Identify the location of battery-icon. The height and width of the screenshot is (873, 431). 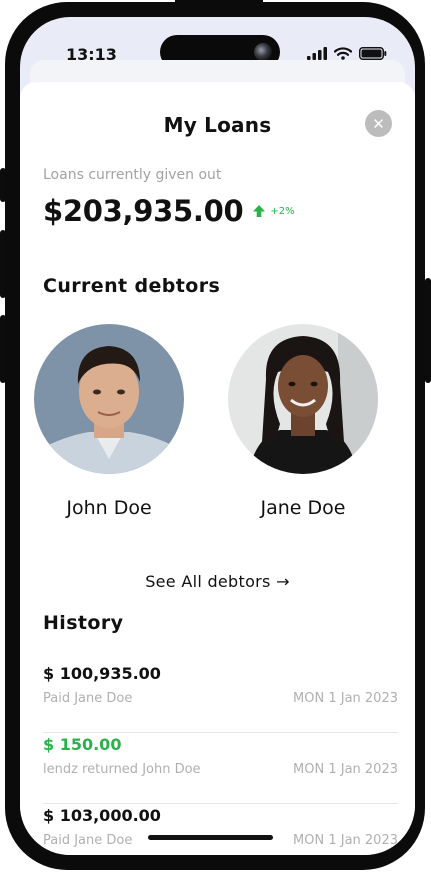
(373, 53).